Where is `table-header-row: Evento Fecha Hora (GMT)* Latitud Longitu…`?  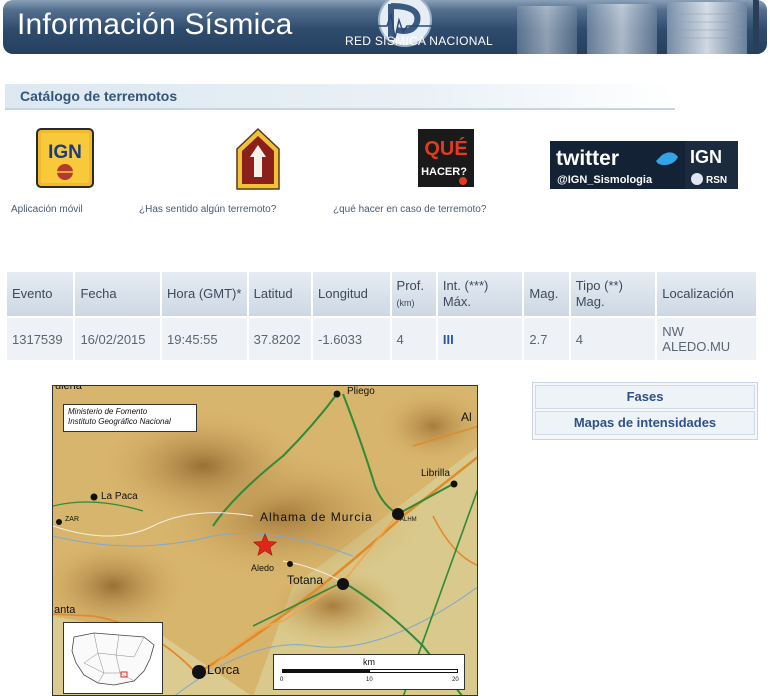 table-header-row: Evento Fecha Hora (GMT)* Latitud Longitu… is located at coordinates (381, 294).